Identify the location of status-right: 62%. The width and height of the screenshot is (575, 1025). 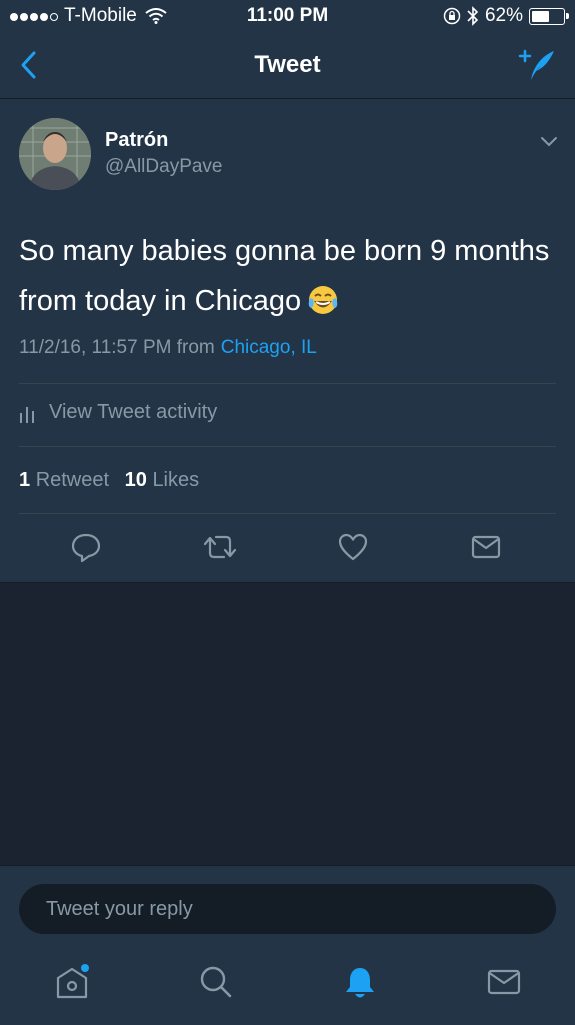
(506, 16).